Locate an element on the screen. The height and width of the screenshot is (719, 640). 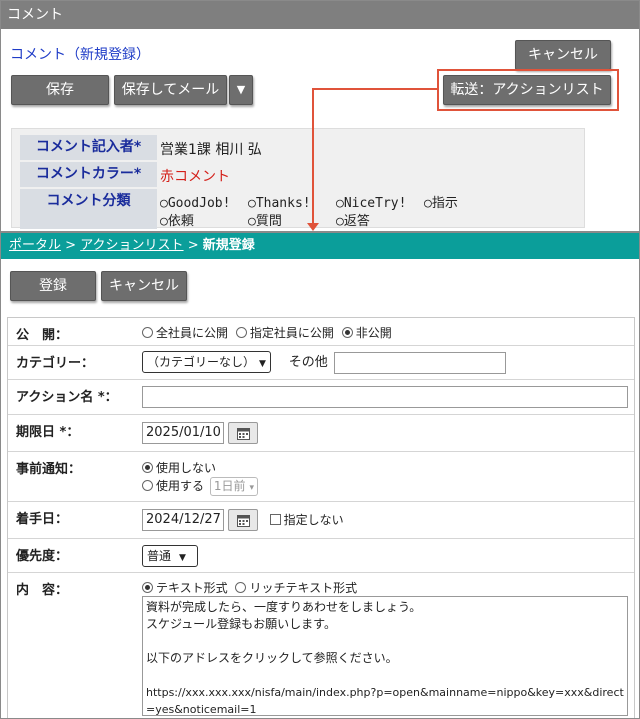
category-option-request: ○依頼 is located at coordinates (204, 219).